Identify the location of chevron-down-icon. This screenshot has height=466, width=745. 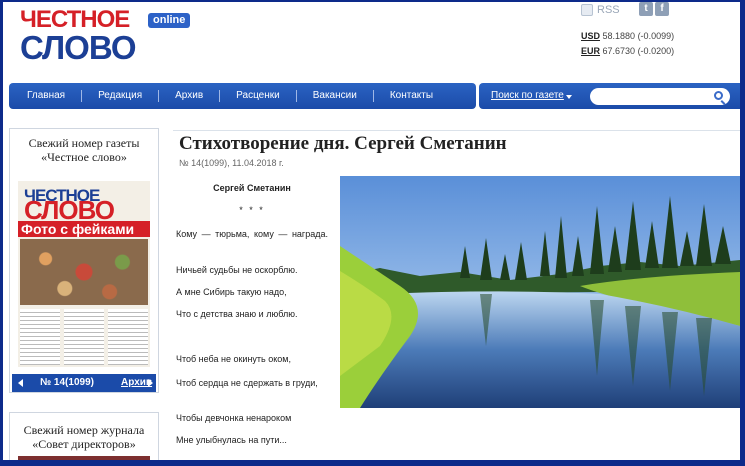
(569, 97).